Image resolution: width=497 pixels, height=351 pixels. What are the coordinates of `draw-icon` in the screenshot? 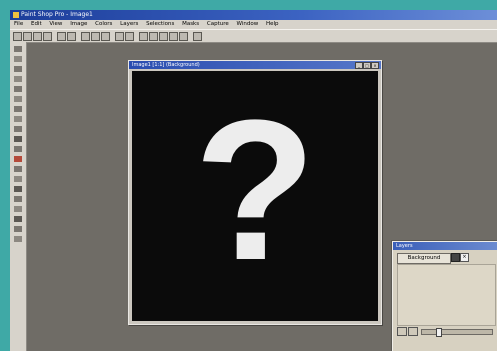 It's located at (18, 229).